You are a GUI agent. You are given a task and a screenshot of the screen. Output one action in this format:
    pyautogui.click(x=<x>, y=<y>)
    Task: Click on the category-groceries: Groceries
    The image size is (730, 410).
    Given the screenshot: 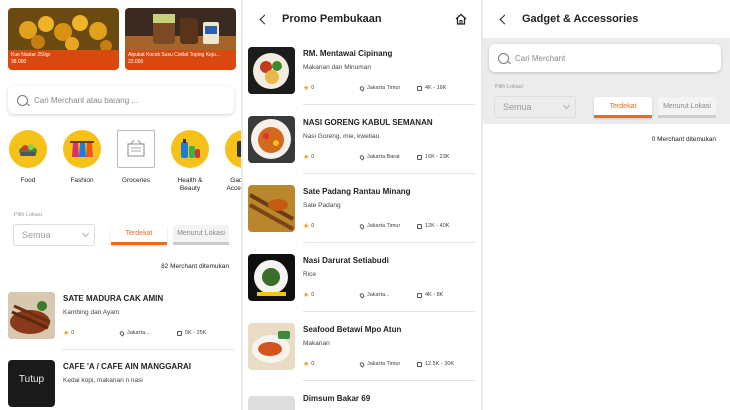 What is the action you would take?
    pyautogui.click(x=136, y=157)
    